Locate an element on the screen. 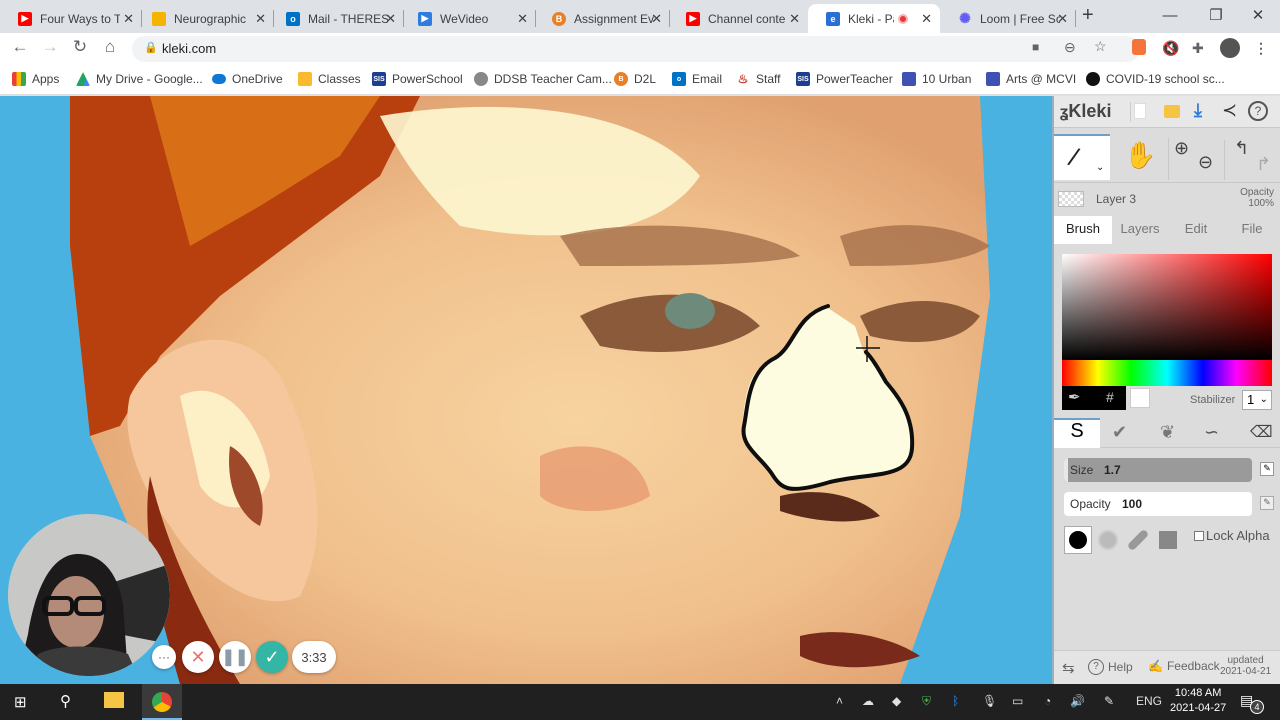  zoom-out-icon: ⊖ is located at coordinates (1205, 162).